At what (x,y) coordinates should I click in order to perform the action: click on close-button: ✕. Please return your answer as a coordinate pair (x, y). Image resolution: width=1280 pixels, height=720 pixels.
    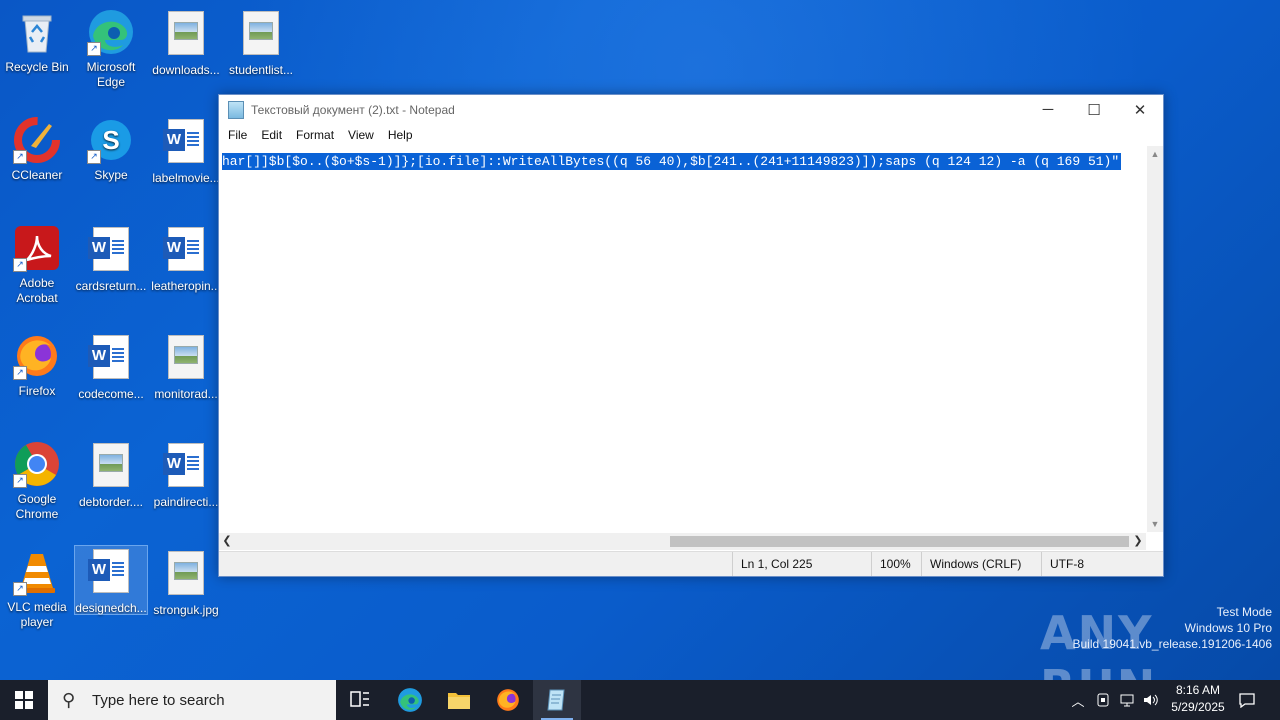
    Looking at the image, I should click on (1140, 109).